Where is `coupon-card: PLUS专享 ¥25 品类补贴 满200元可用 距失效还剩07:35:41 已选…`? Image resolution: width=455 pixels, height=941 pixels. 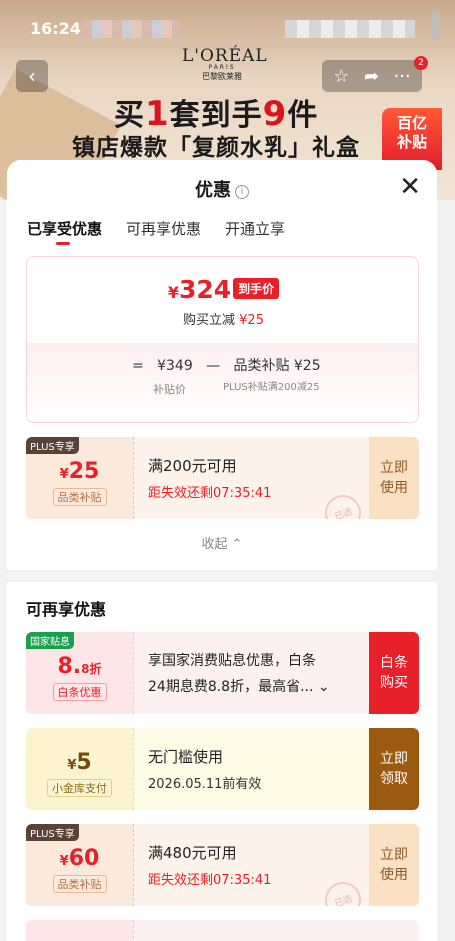 coupon-card: PLUS专享 ¥25 品类补贴 满200元可用 距失效还剩07:35:41 已选… is located at coordinates (222, 478).